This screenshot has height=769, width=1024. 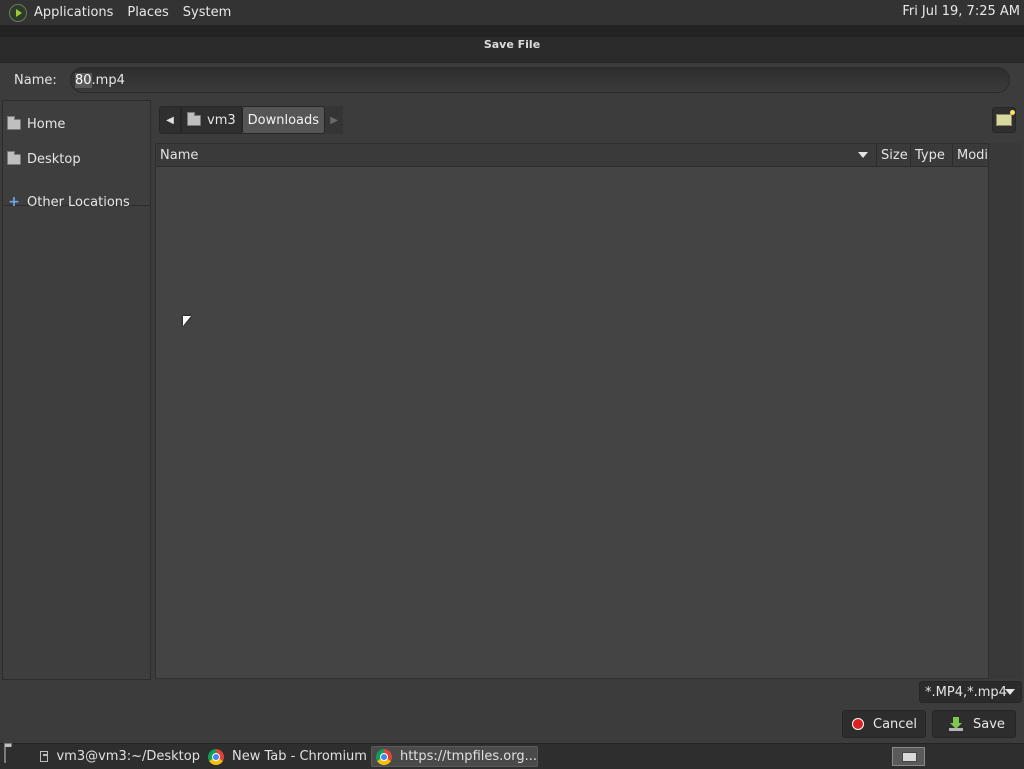 What do you see at coordinates (540, 80) in the screenshot?
I see `filename-input: 80 .mp4` at bounding box center [540, 80].